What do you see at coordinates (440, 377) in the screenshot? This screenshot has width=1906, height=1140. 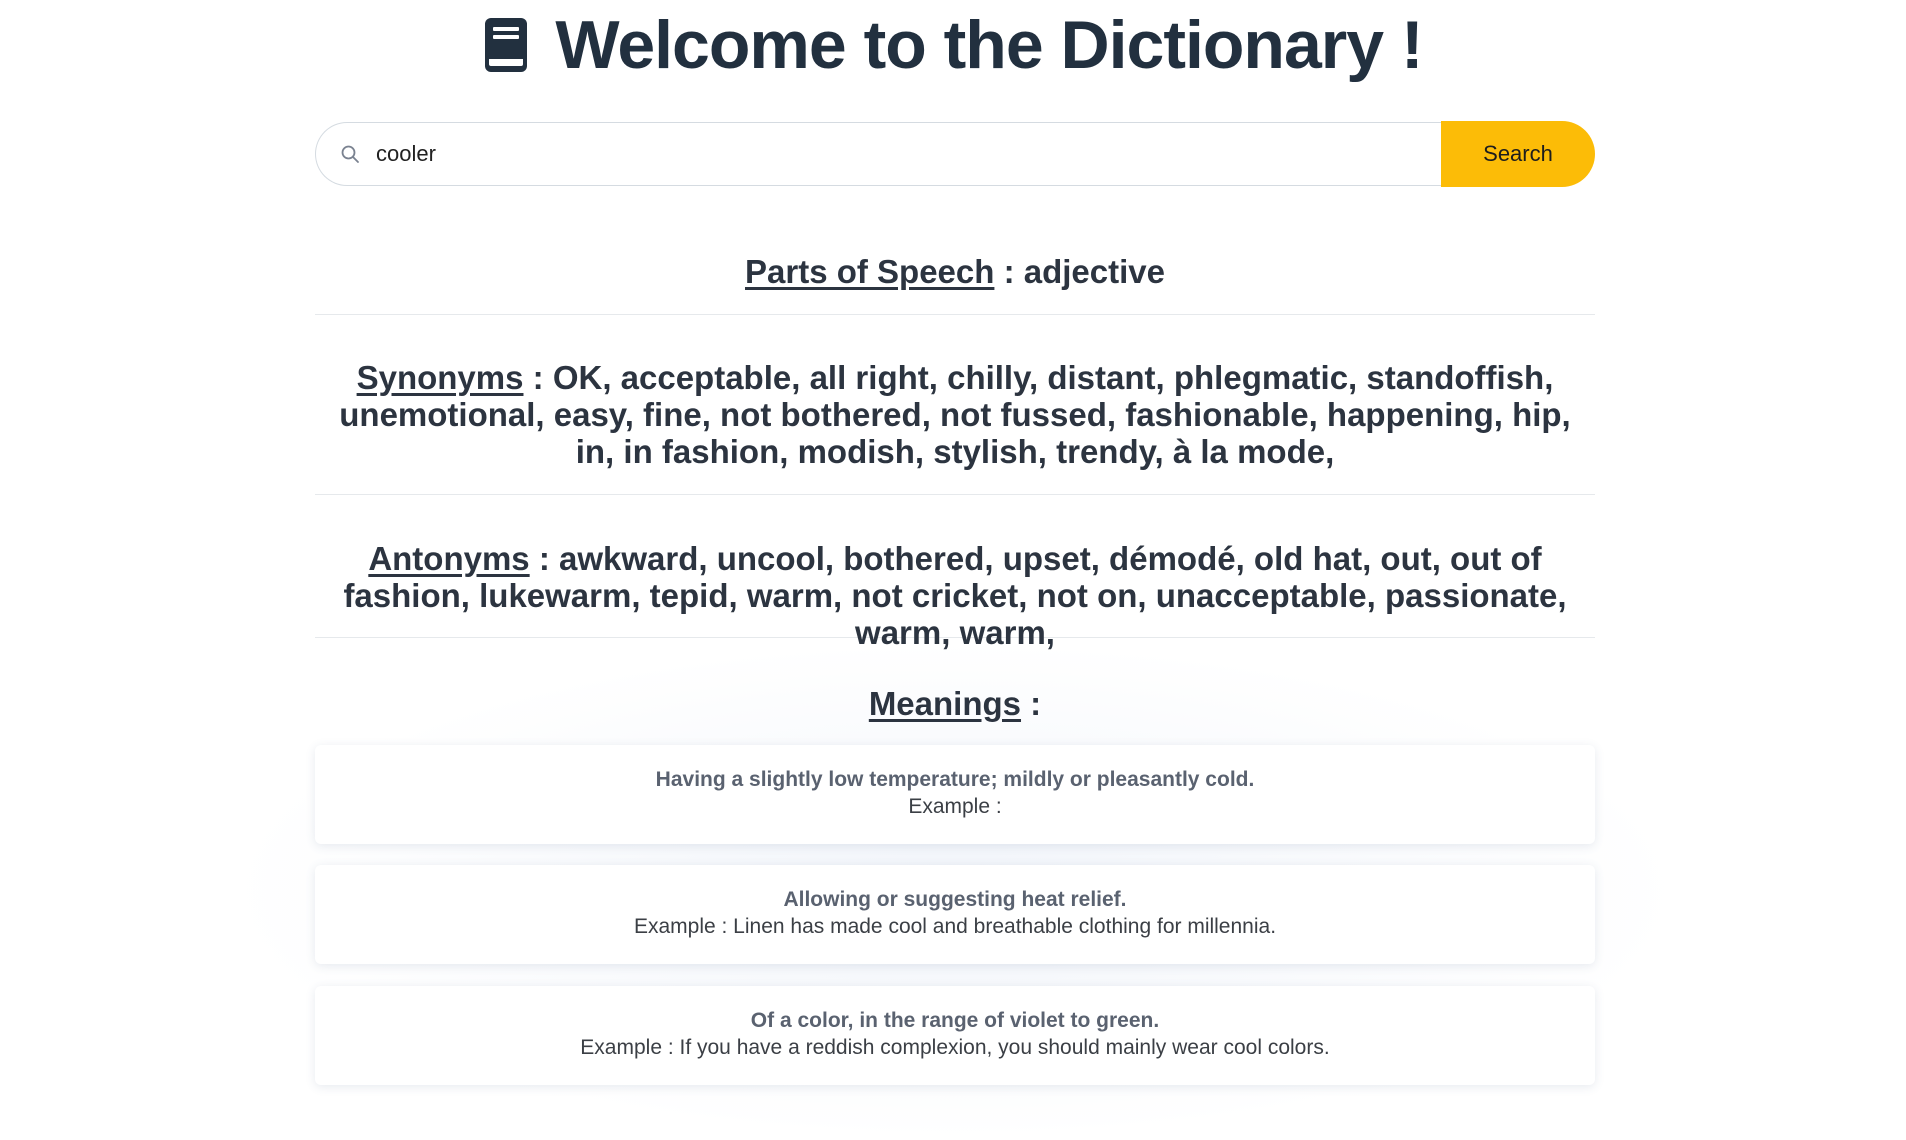 I see `synonyms-label: Synonyms` at bounding box center [440, 377].